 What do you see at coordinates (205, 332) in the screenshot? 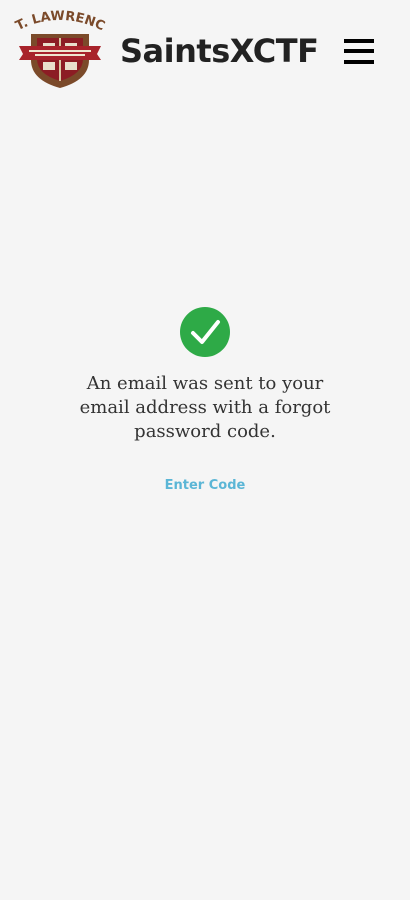
I see `checkmark-icon` at bounding box center [205, 332].